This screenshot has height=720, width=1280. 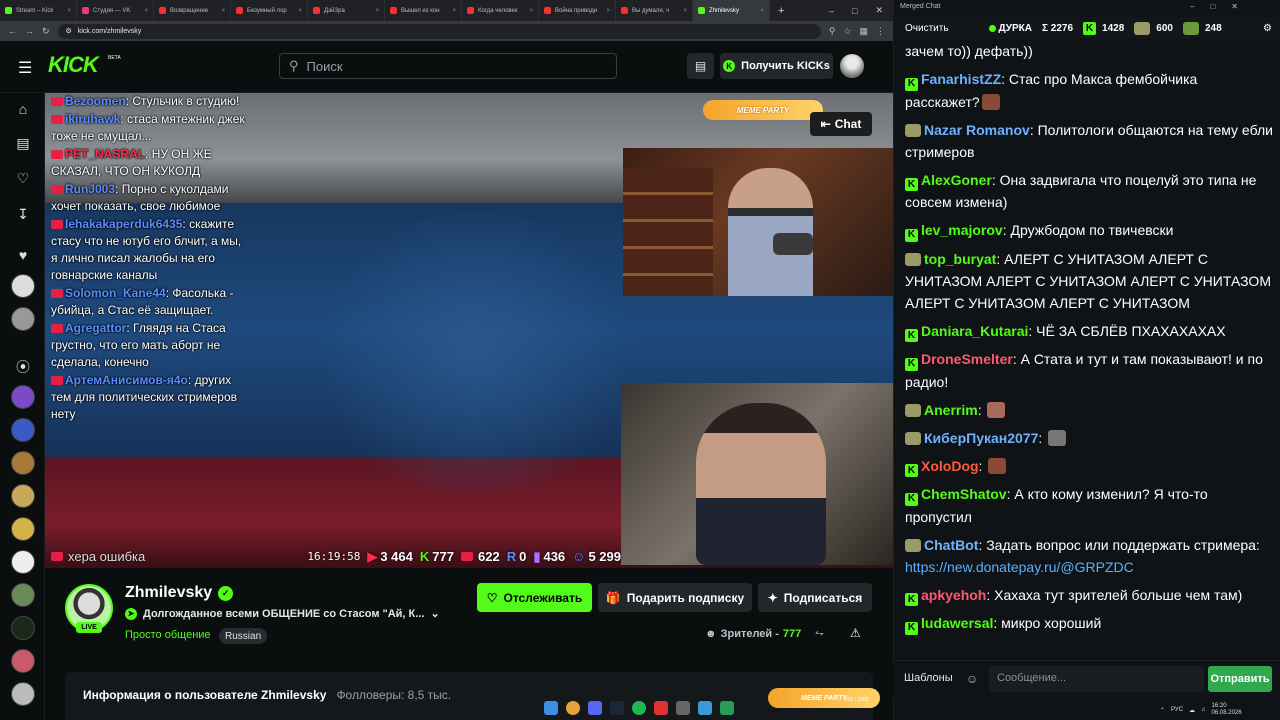 What do you see at coordinates (776, 66) in the screenshot?
I see `get-kicks-button: K Получить KICKs` at bounding box center [776, 66].